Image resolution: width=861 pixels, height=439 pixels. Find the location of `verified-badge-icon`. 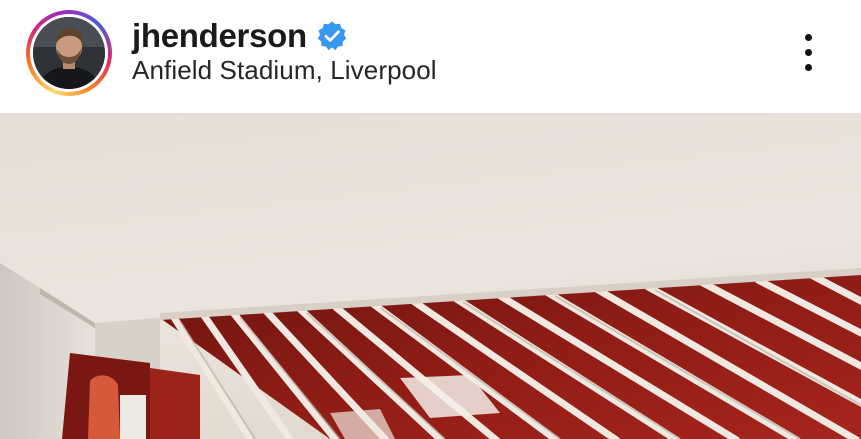

verified-badge-icon is located at coordinates (332, 36).